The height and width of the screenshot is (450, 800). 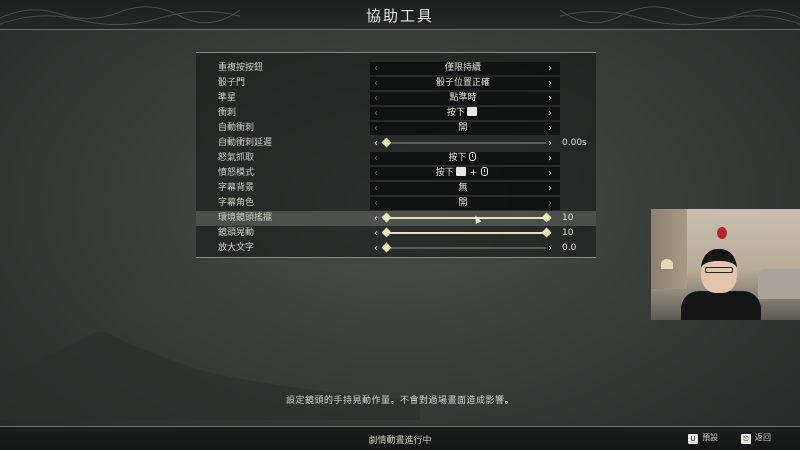 I want to click on header-bar: 協助工具, so click(x=400, y=15).